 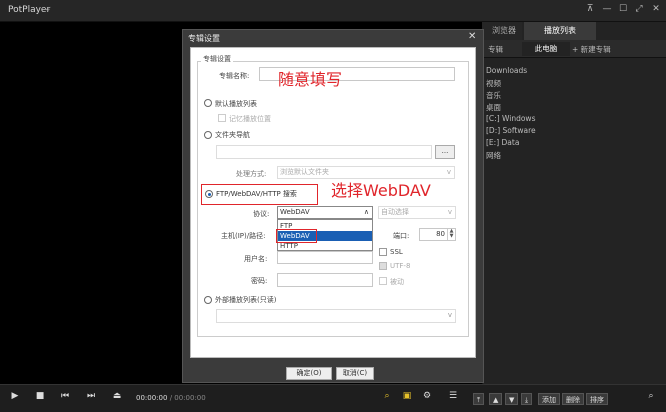 What do you see at coordinates (208, 300) in the screenshot?
I see `radio-external-playlist` at bounding box center [208, 300].